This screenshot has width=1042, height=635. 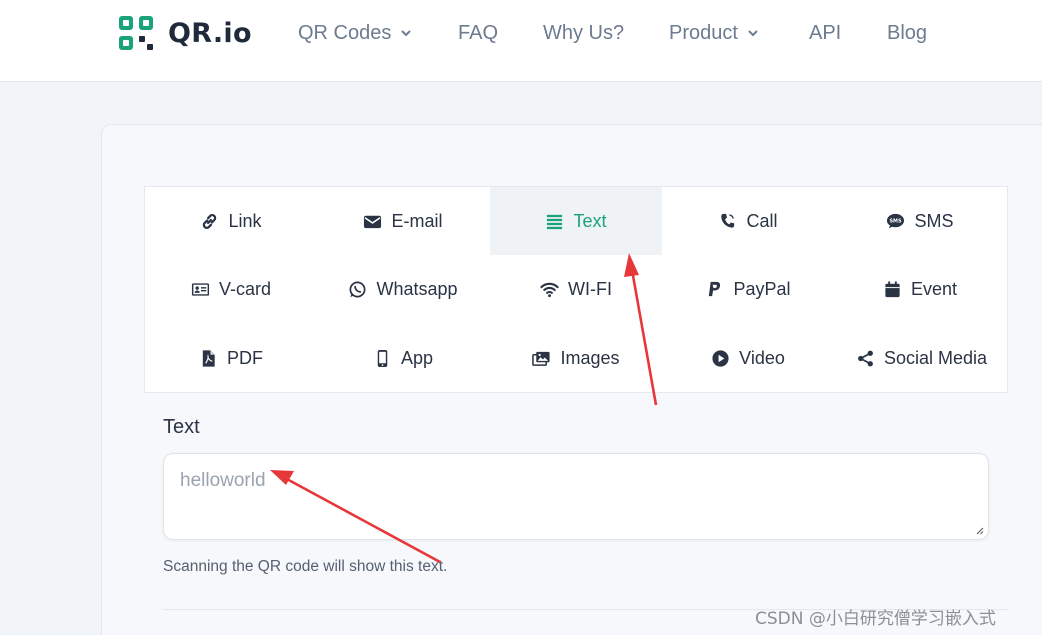 I want to click on nav-label: Why Us?, so click(x=584, y=32).